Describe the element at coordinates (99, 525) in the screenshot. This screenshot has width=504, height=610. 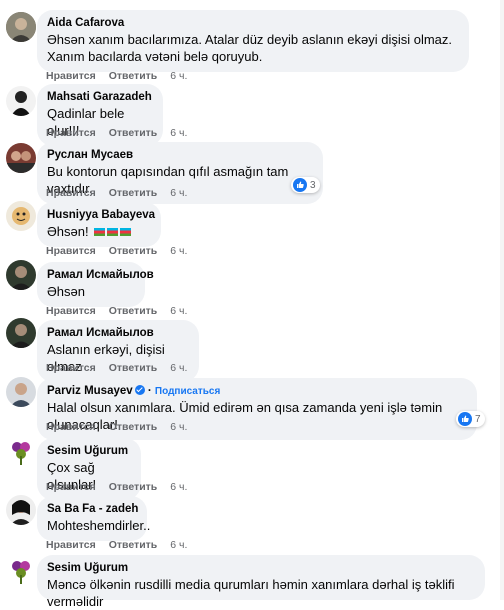
I see `comment-text: Mohteshemdirler..` at that location.